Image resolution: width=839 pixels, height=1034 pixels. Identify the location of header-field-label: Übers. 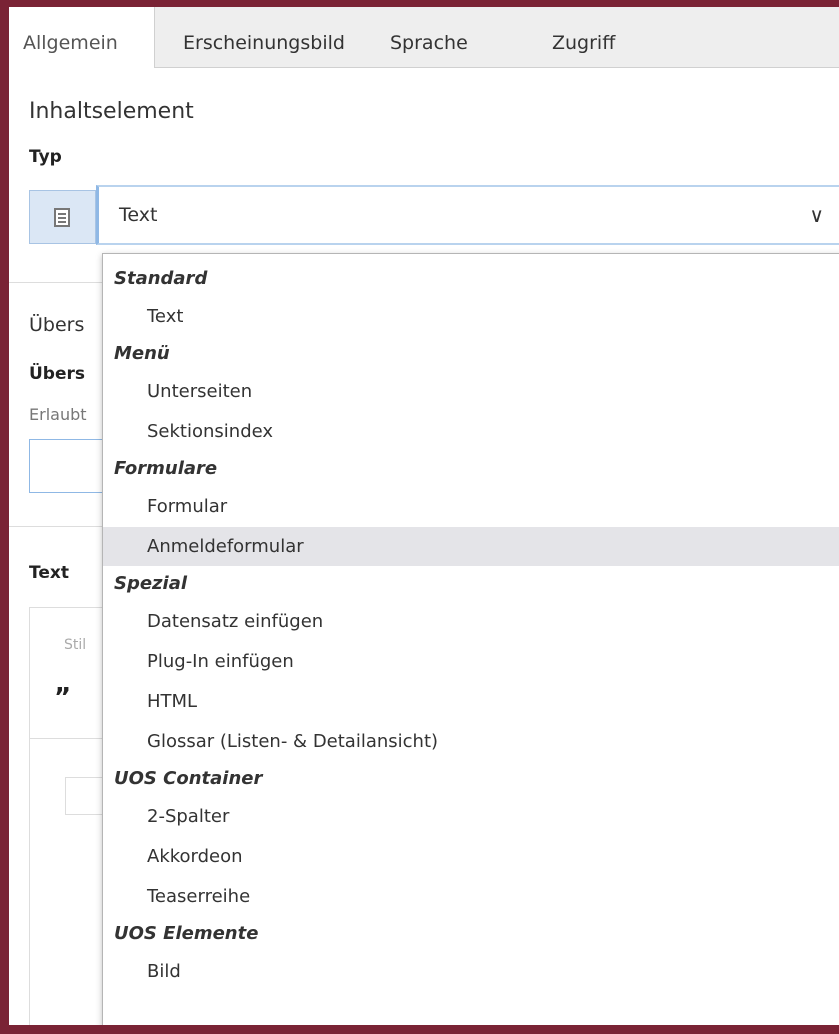
(57, 374).